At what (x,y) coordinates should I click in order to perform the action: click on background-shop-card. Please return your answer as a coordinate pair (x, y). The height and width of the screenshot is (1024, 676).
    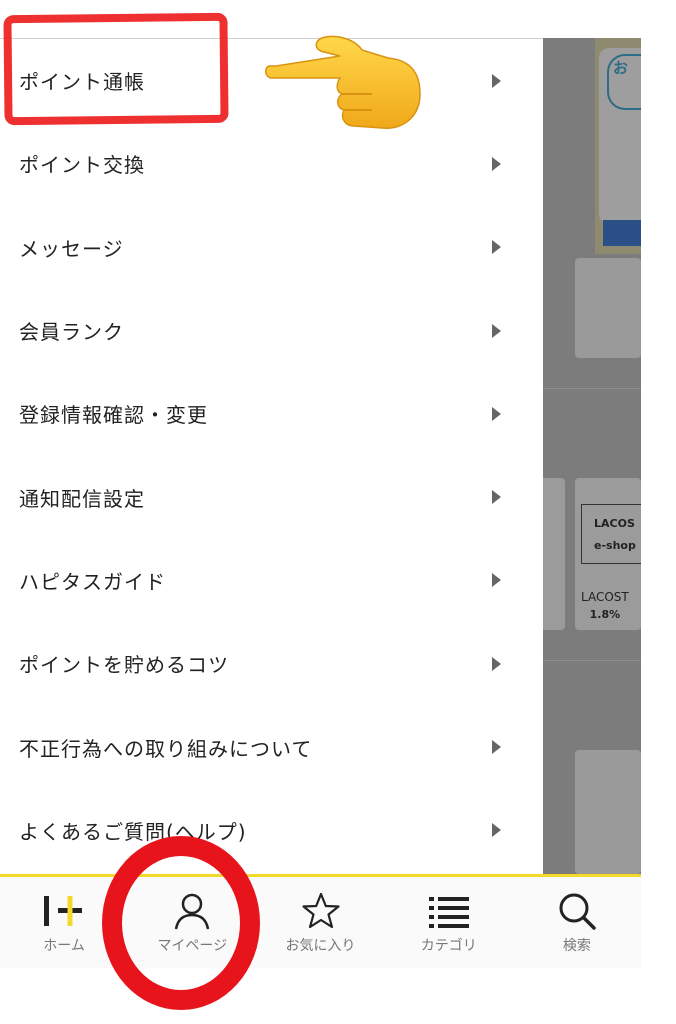
    Looking at the image, I should click on (554, 554).